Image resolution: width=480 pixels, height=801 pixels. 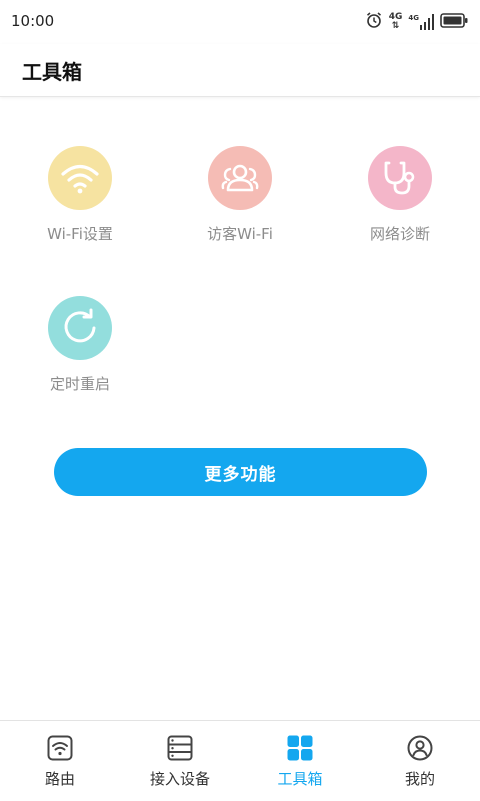 What do you see at coordinates (399, 234) in the screenshot?
I see `tool-label: 网络诊断` at bounding box center [399, 234].